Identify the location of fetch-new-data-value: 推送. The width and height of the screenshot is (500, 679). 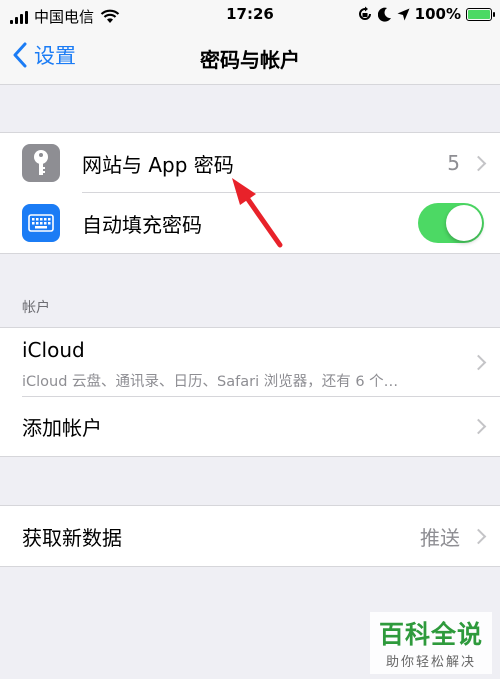
(440, 537).